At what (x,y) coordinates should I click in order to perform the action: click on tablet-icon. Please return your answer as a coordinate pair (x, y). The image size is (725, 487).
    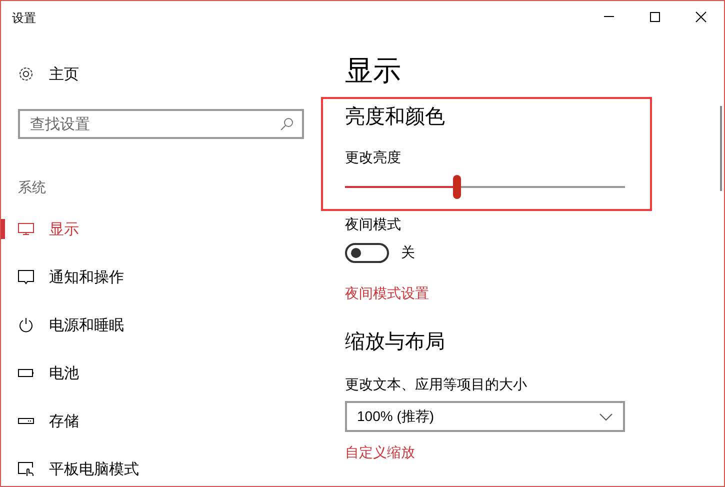
    Looking at the image, I should click on (26, 469).